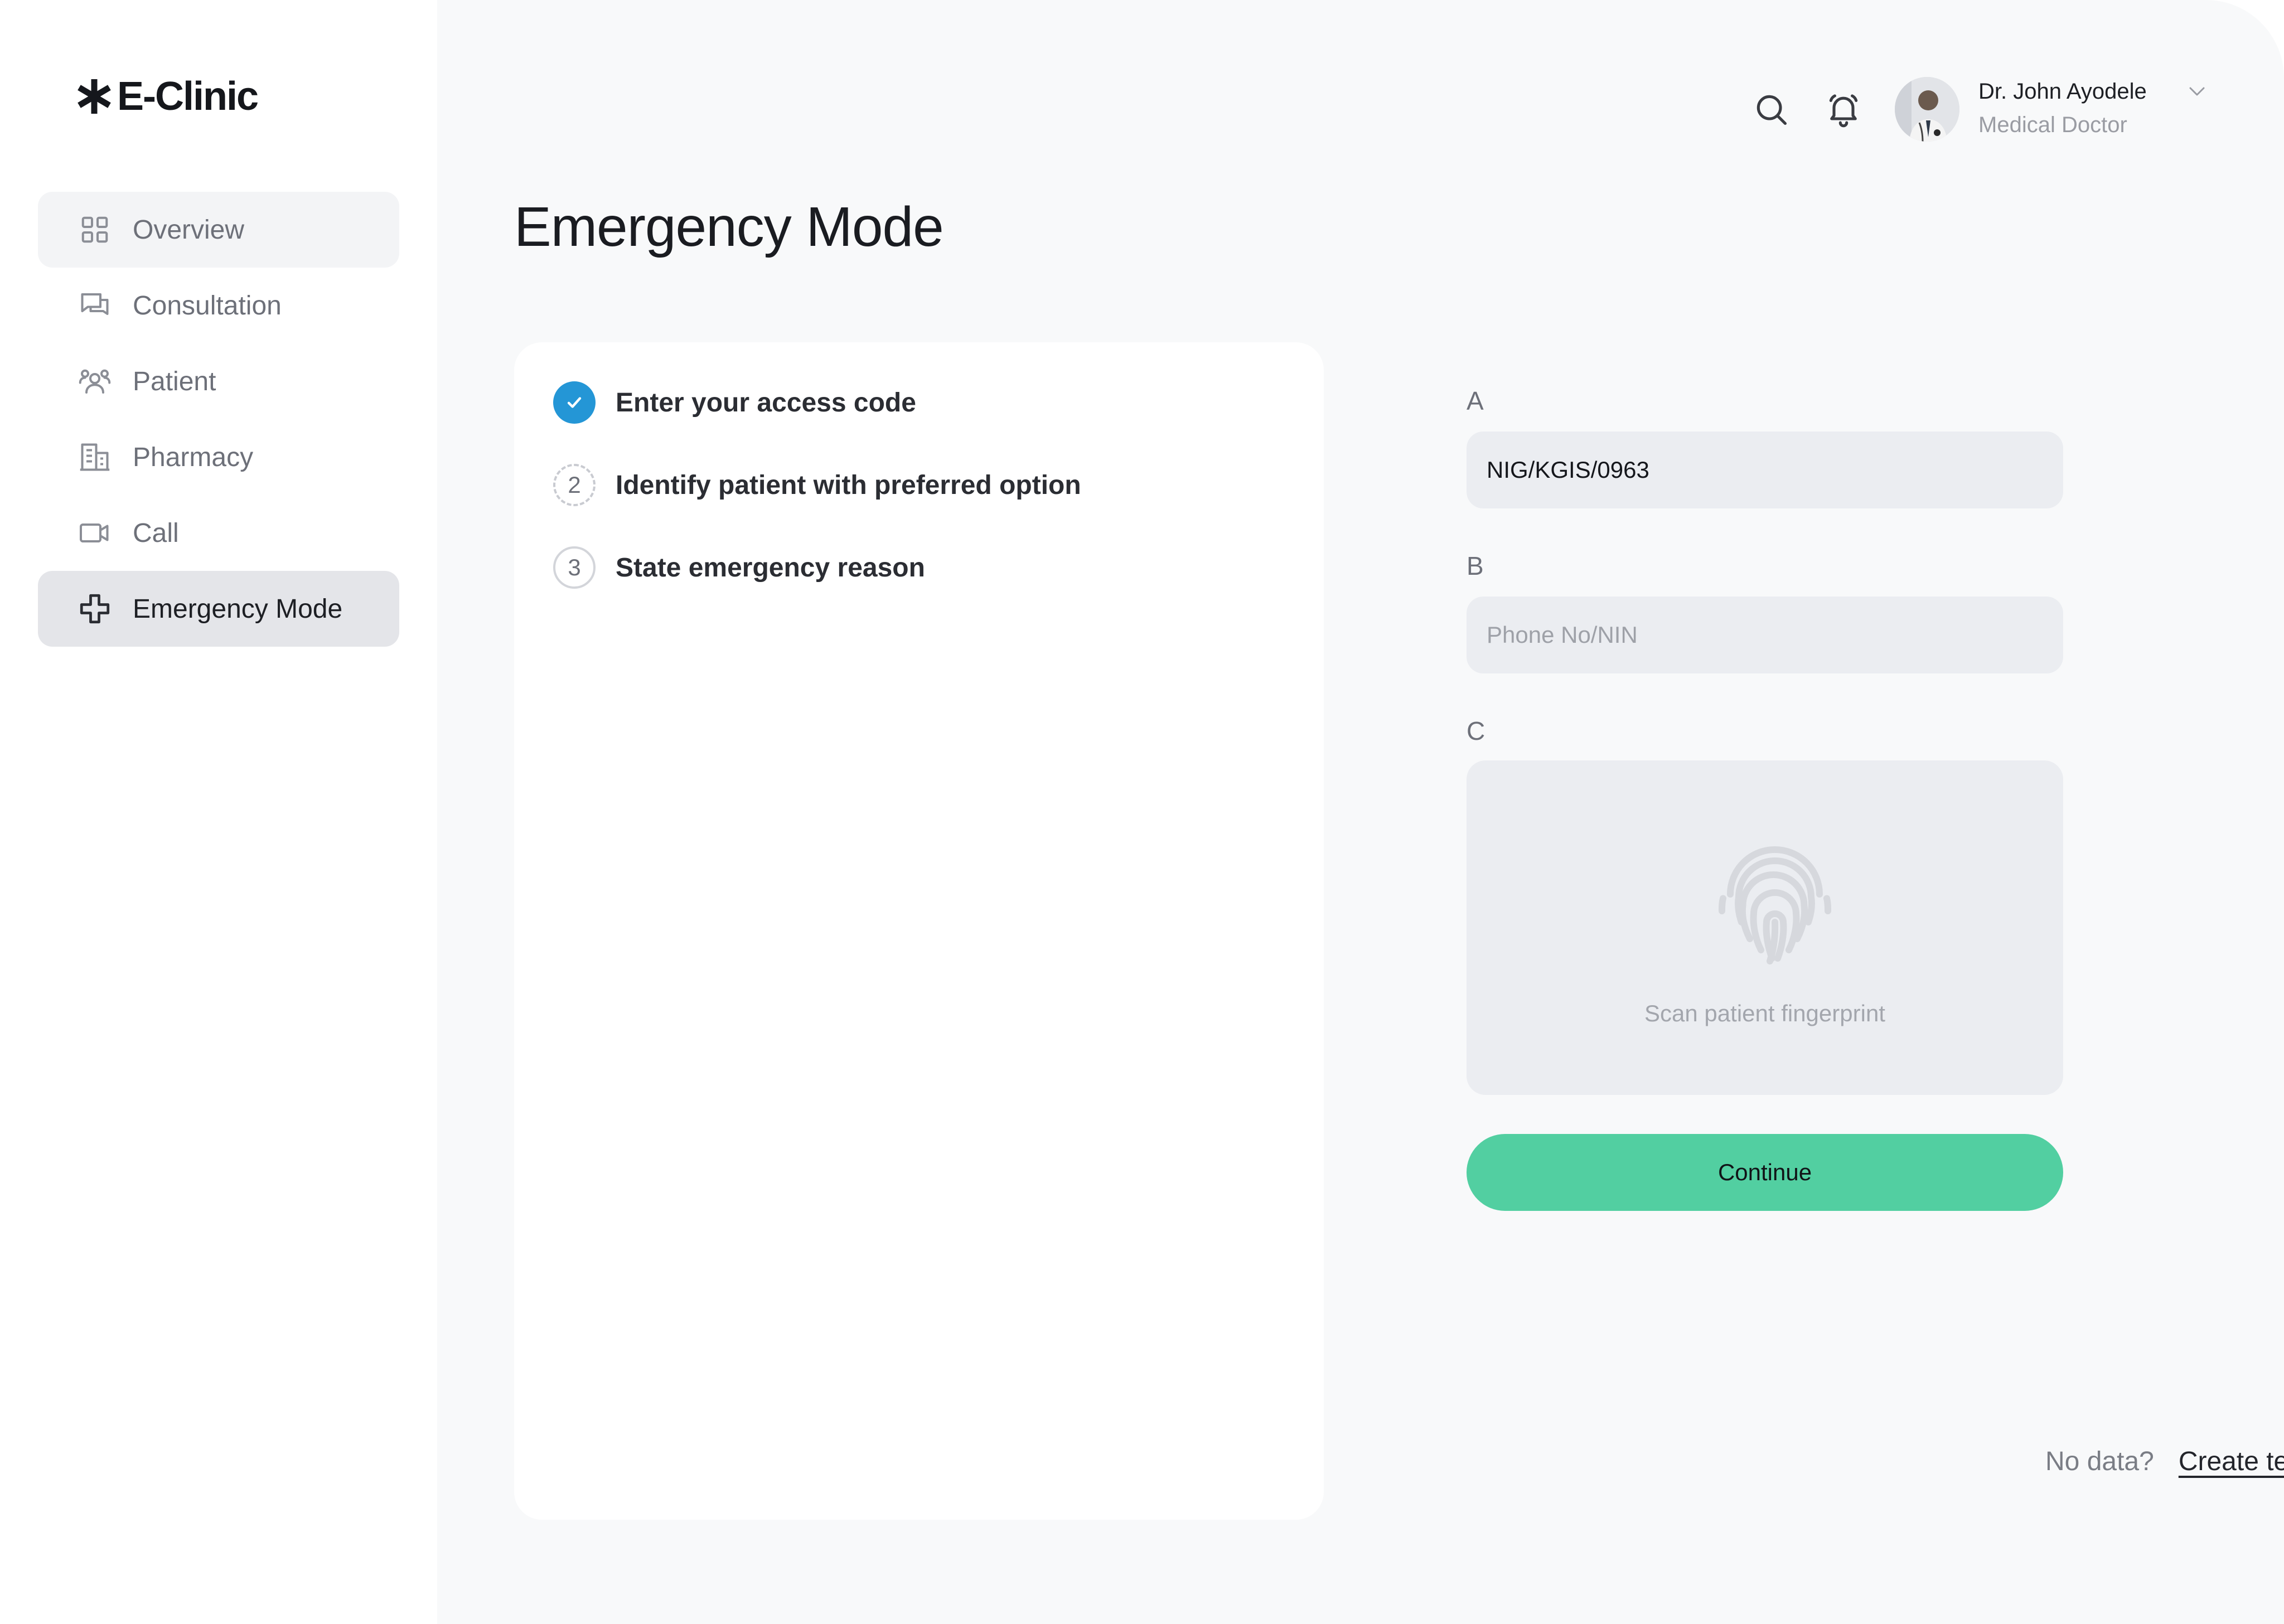 The image size is (2284, 1624). I want to click on step-item: 2 Identify patient with preferred option, so click(817, 485).